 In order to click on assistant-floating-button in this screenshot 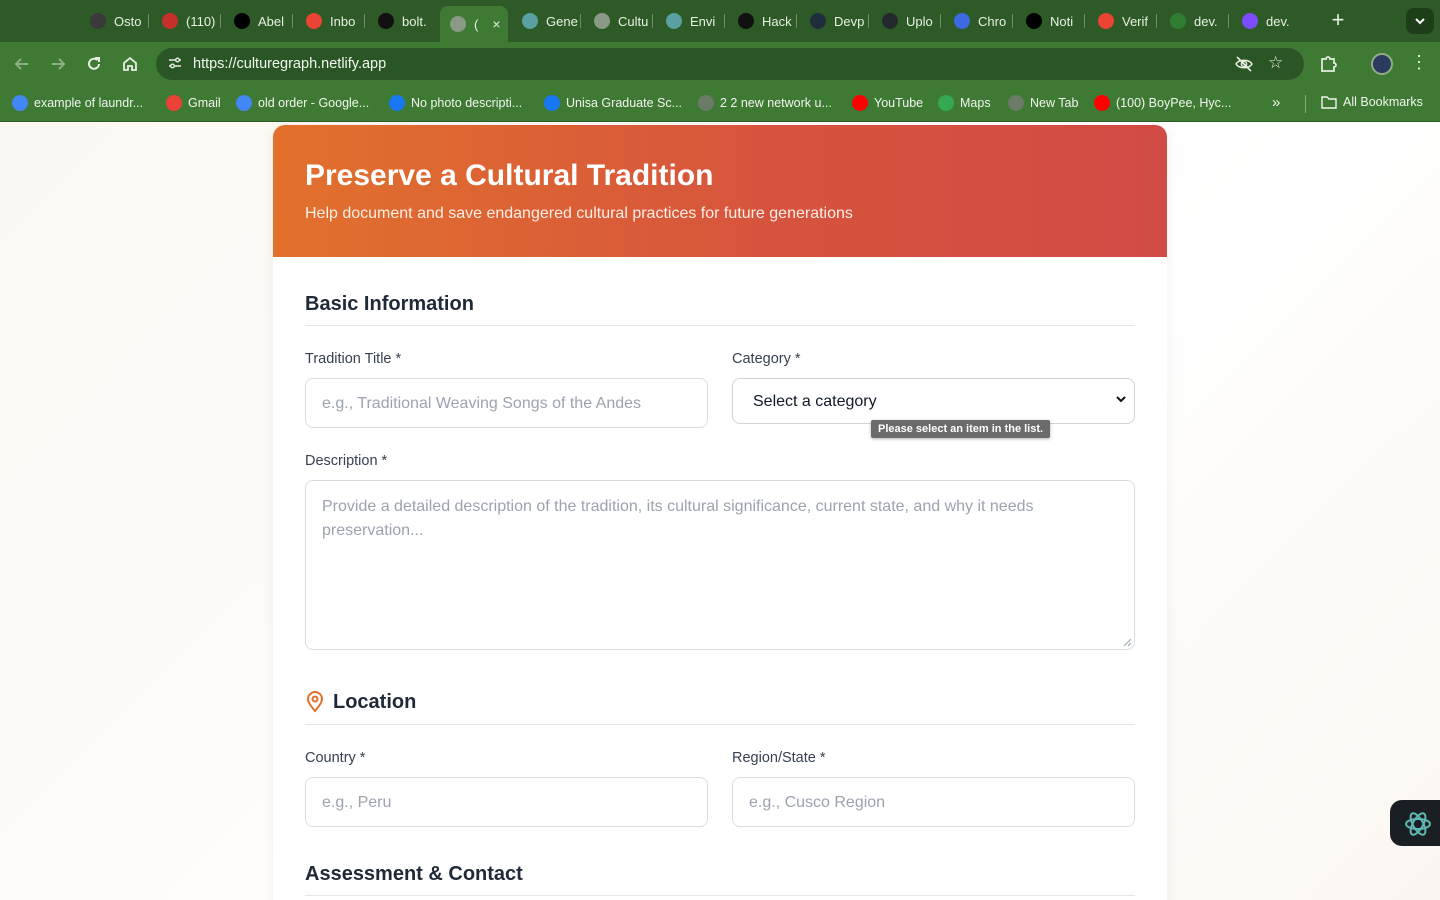, I will do `click(1415, 823)`.